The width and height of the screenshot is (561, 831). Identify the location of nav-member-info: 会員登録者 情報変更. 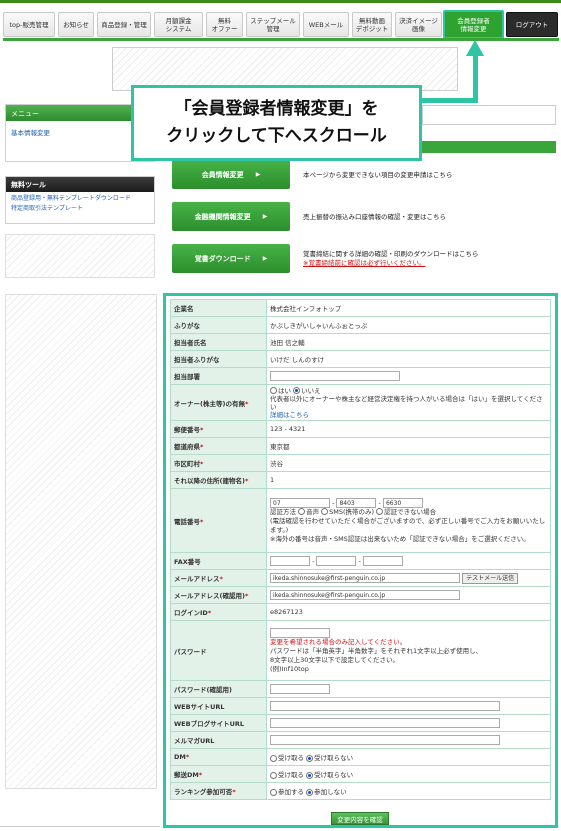
(473, 24).